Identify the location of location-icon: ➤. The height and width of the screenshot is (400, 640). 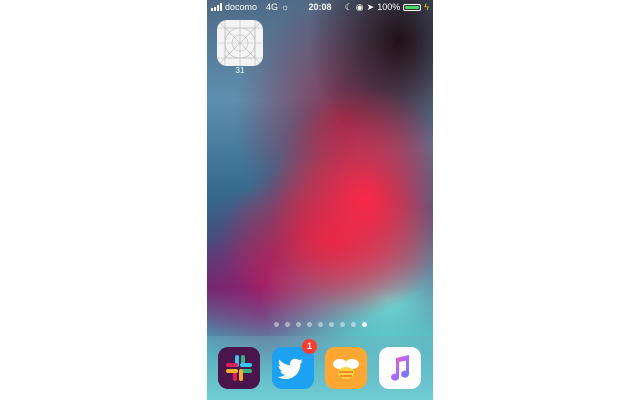
(370, 7).